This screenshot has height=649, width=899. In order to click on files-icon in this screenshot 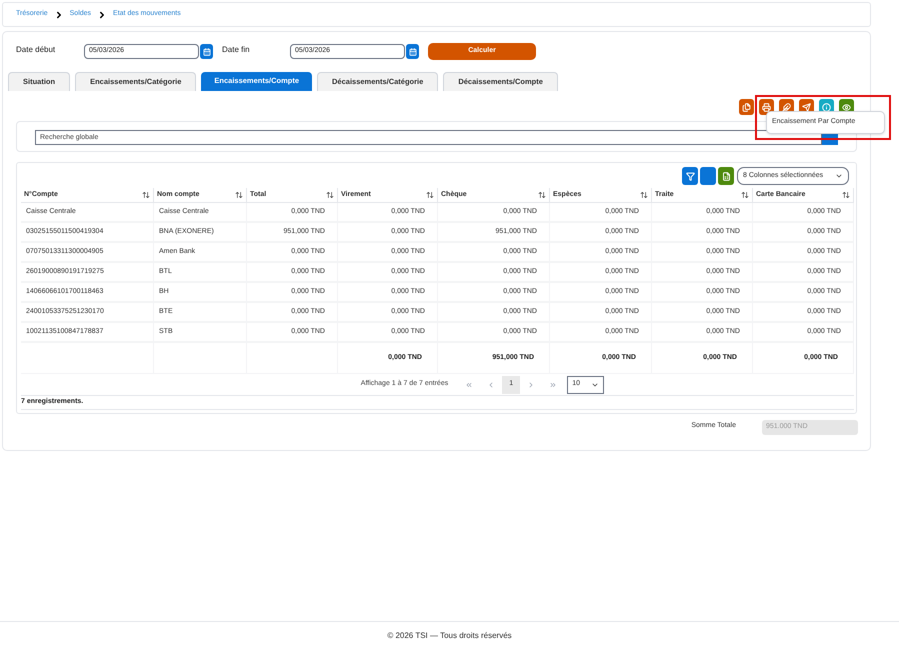, I will do `click(746, 107)`.